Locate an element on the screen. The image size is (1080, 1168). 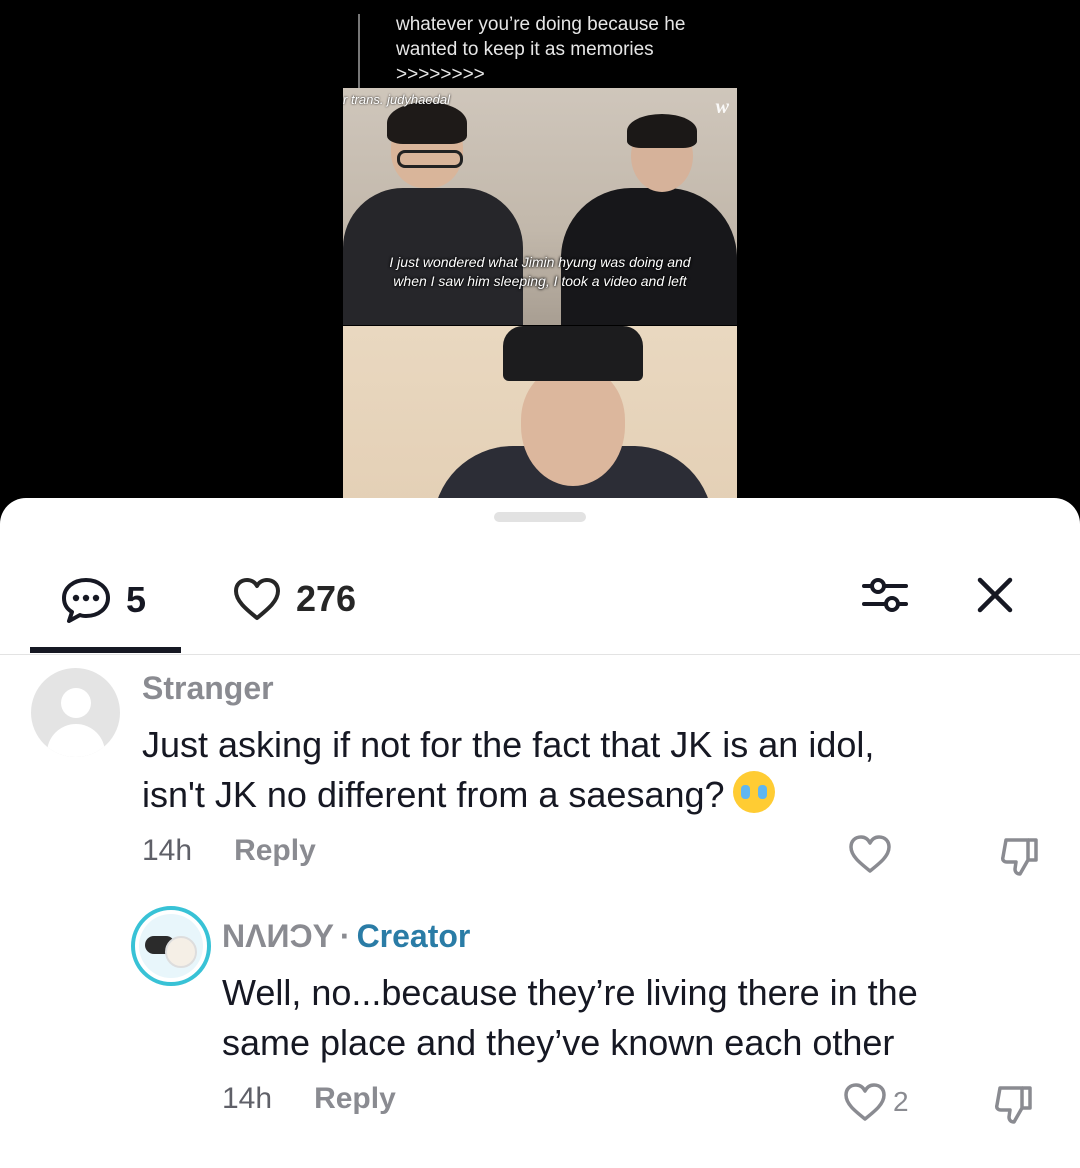
comment-like-count: 2 is located at coordinates (901, 1101).